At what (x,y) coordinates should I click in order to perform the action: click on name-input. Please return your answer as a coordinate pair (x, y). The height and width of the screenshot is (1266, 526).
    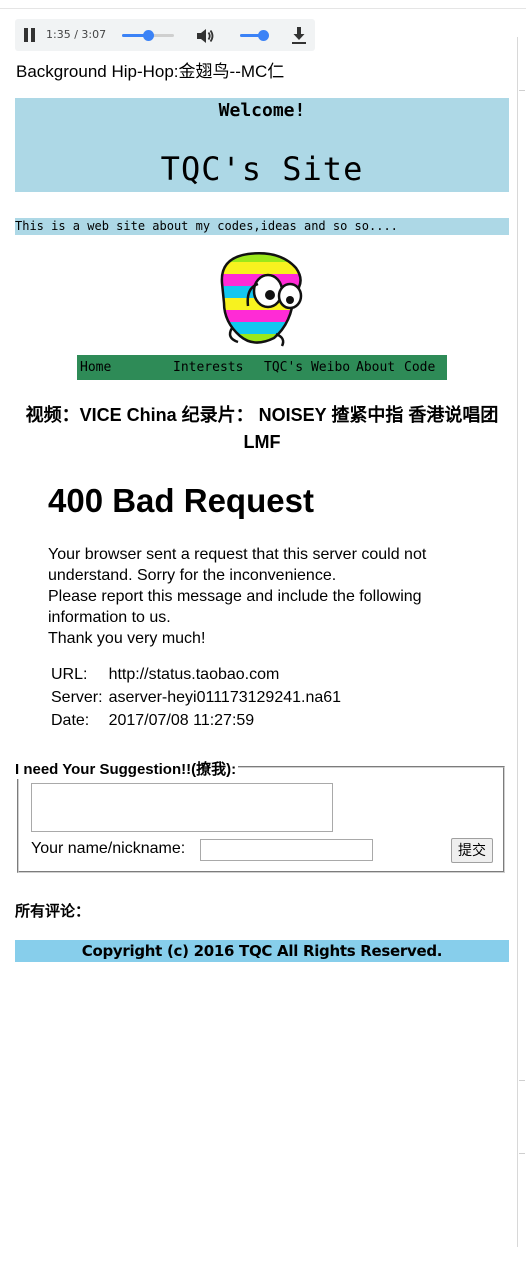
    Looking at the image, I should click on (286, 850).